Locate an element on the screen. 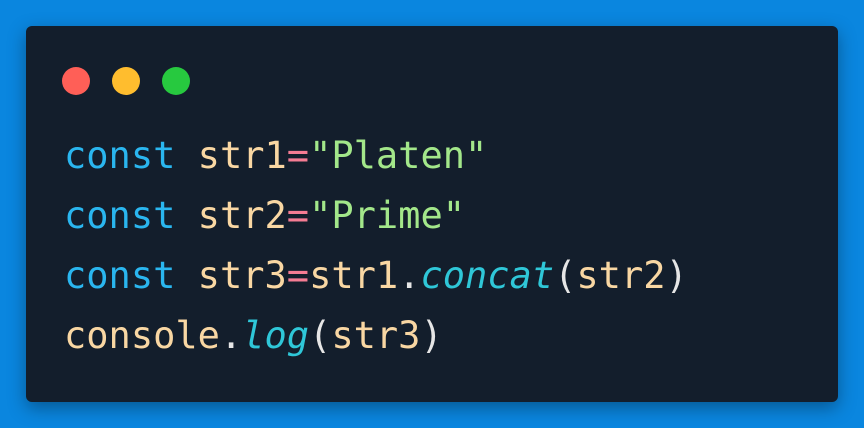  window-controls is located at coordinates (126, 81).